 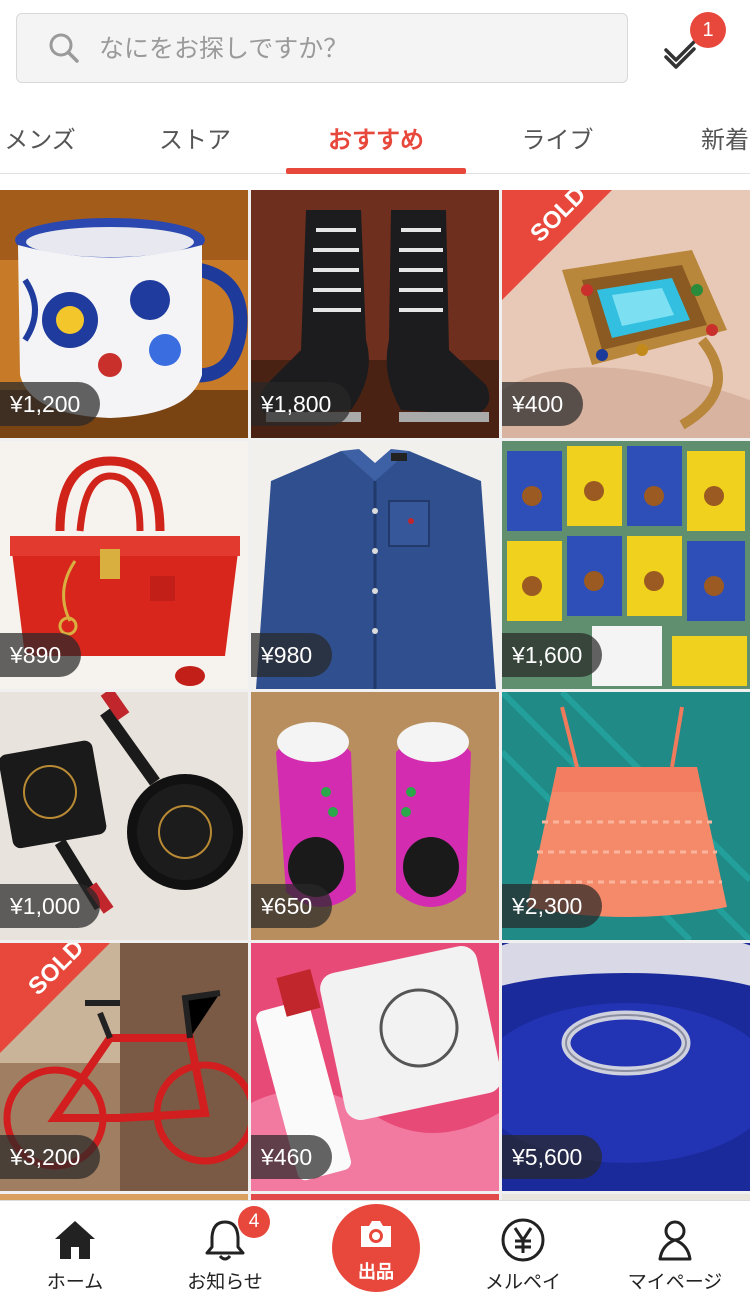 I want to click on item-card: ¥890, so click(x=124, y=565).